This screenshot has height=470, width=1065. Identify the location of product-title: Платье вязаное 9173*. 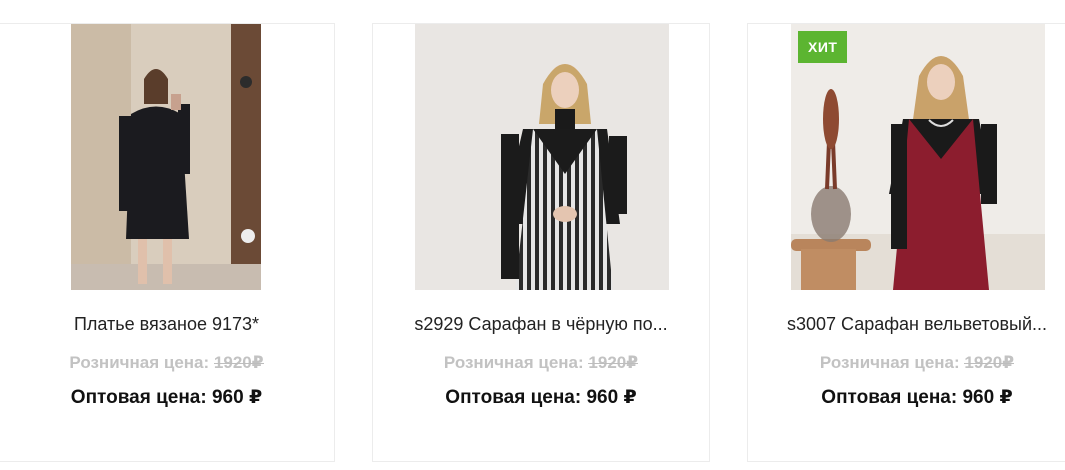
(167, 324).